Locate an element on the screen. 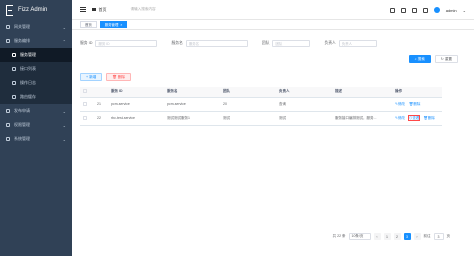 The height and width of the screenshot is (256, 474). sidebar-item-permission: 权限管理 ⌄ is located at coordinates (36, 125).